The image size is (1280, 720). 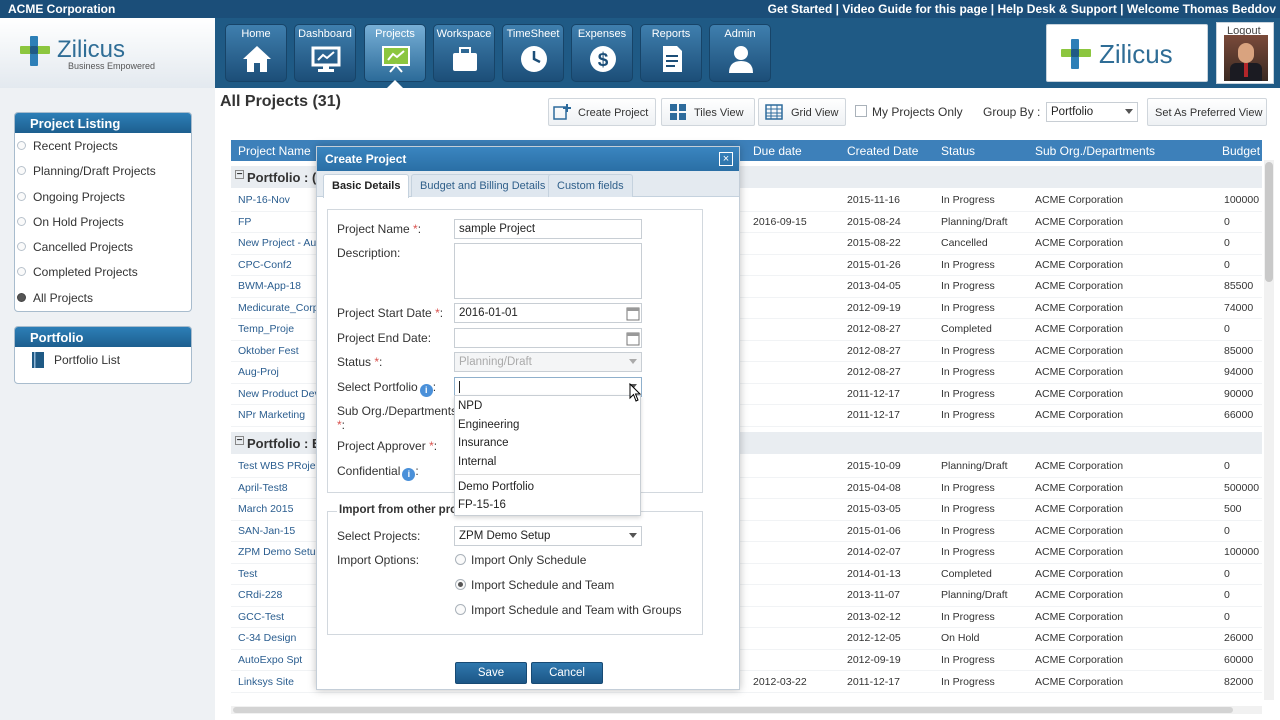 I want to click on nav-admin: Admin, so click(x=740, y=53).